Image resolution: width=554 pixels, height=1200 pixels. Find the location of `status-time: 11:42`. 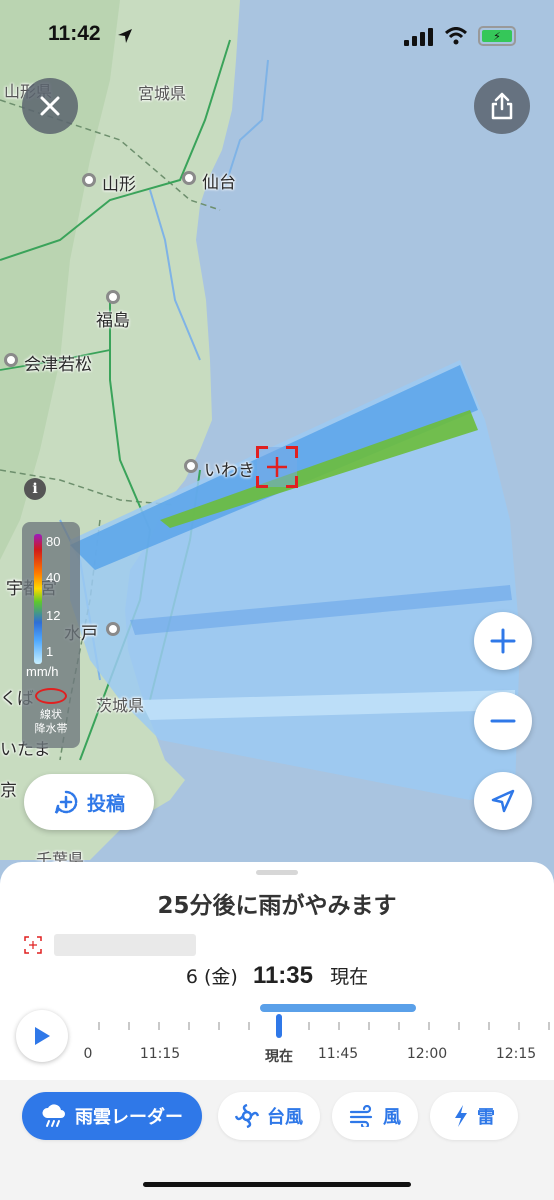

status-time: 11:42 is located at coordinates (74, 33).